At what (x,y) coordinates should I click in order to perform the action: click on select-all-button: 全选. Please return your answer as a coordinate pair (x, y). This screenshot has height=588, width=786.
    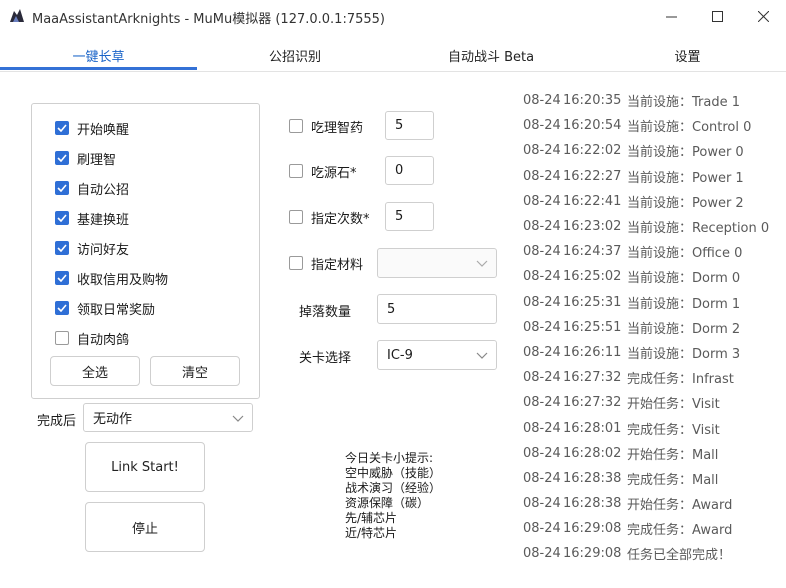
    Looking at the image, I should click on (95, 371).